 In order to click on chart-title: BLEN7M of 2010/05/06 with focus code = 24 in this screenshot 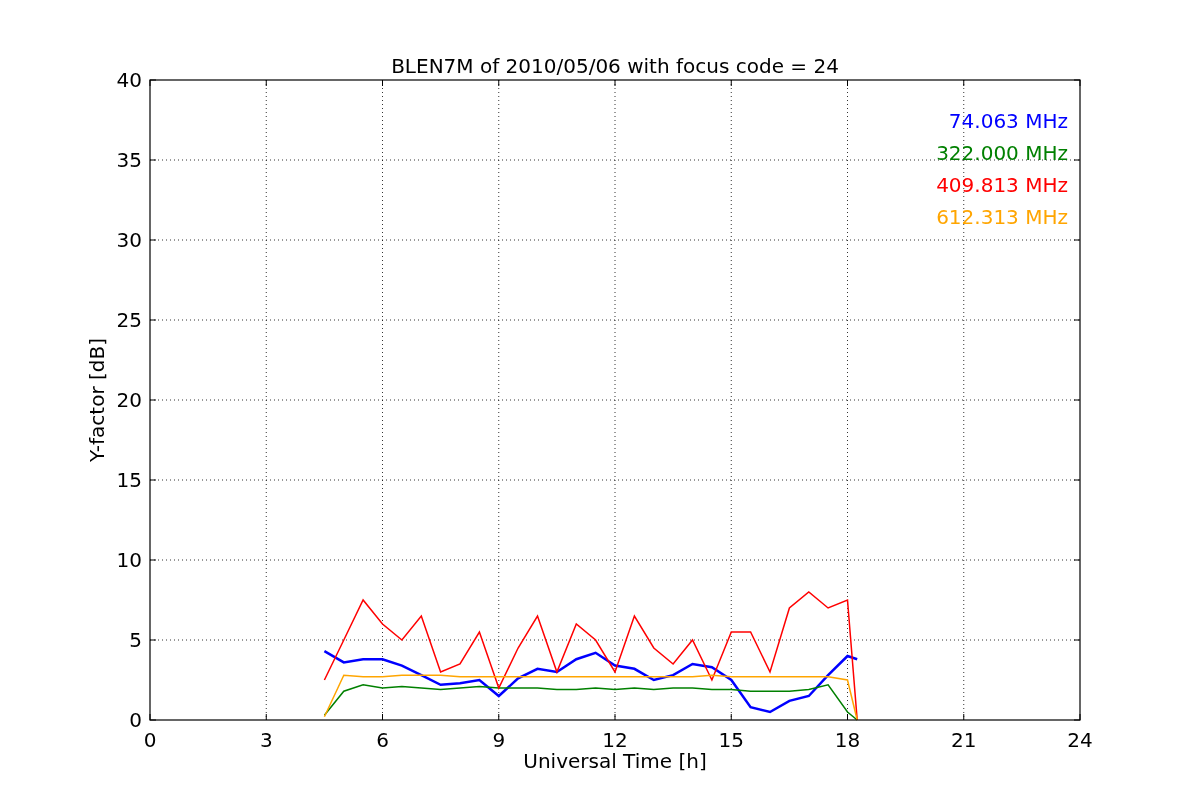, I will do `click(615, 66)`.